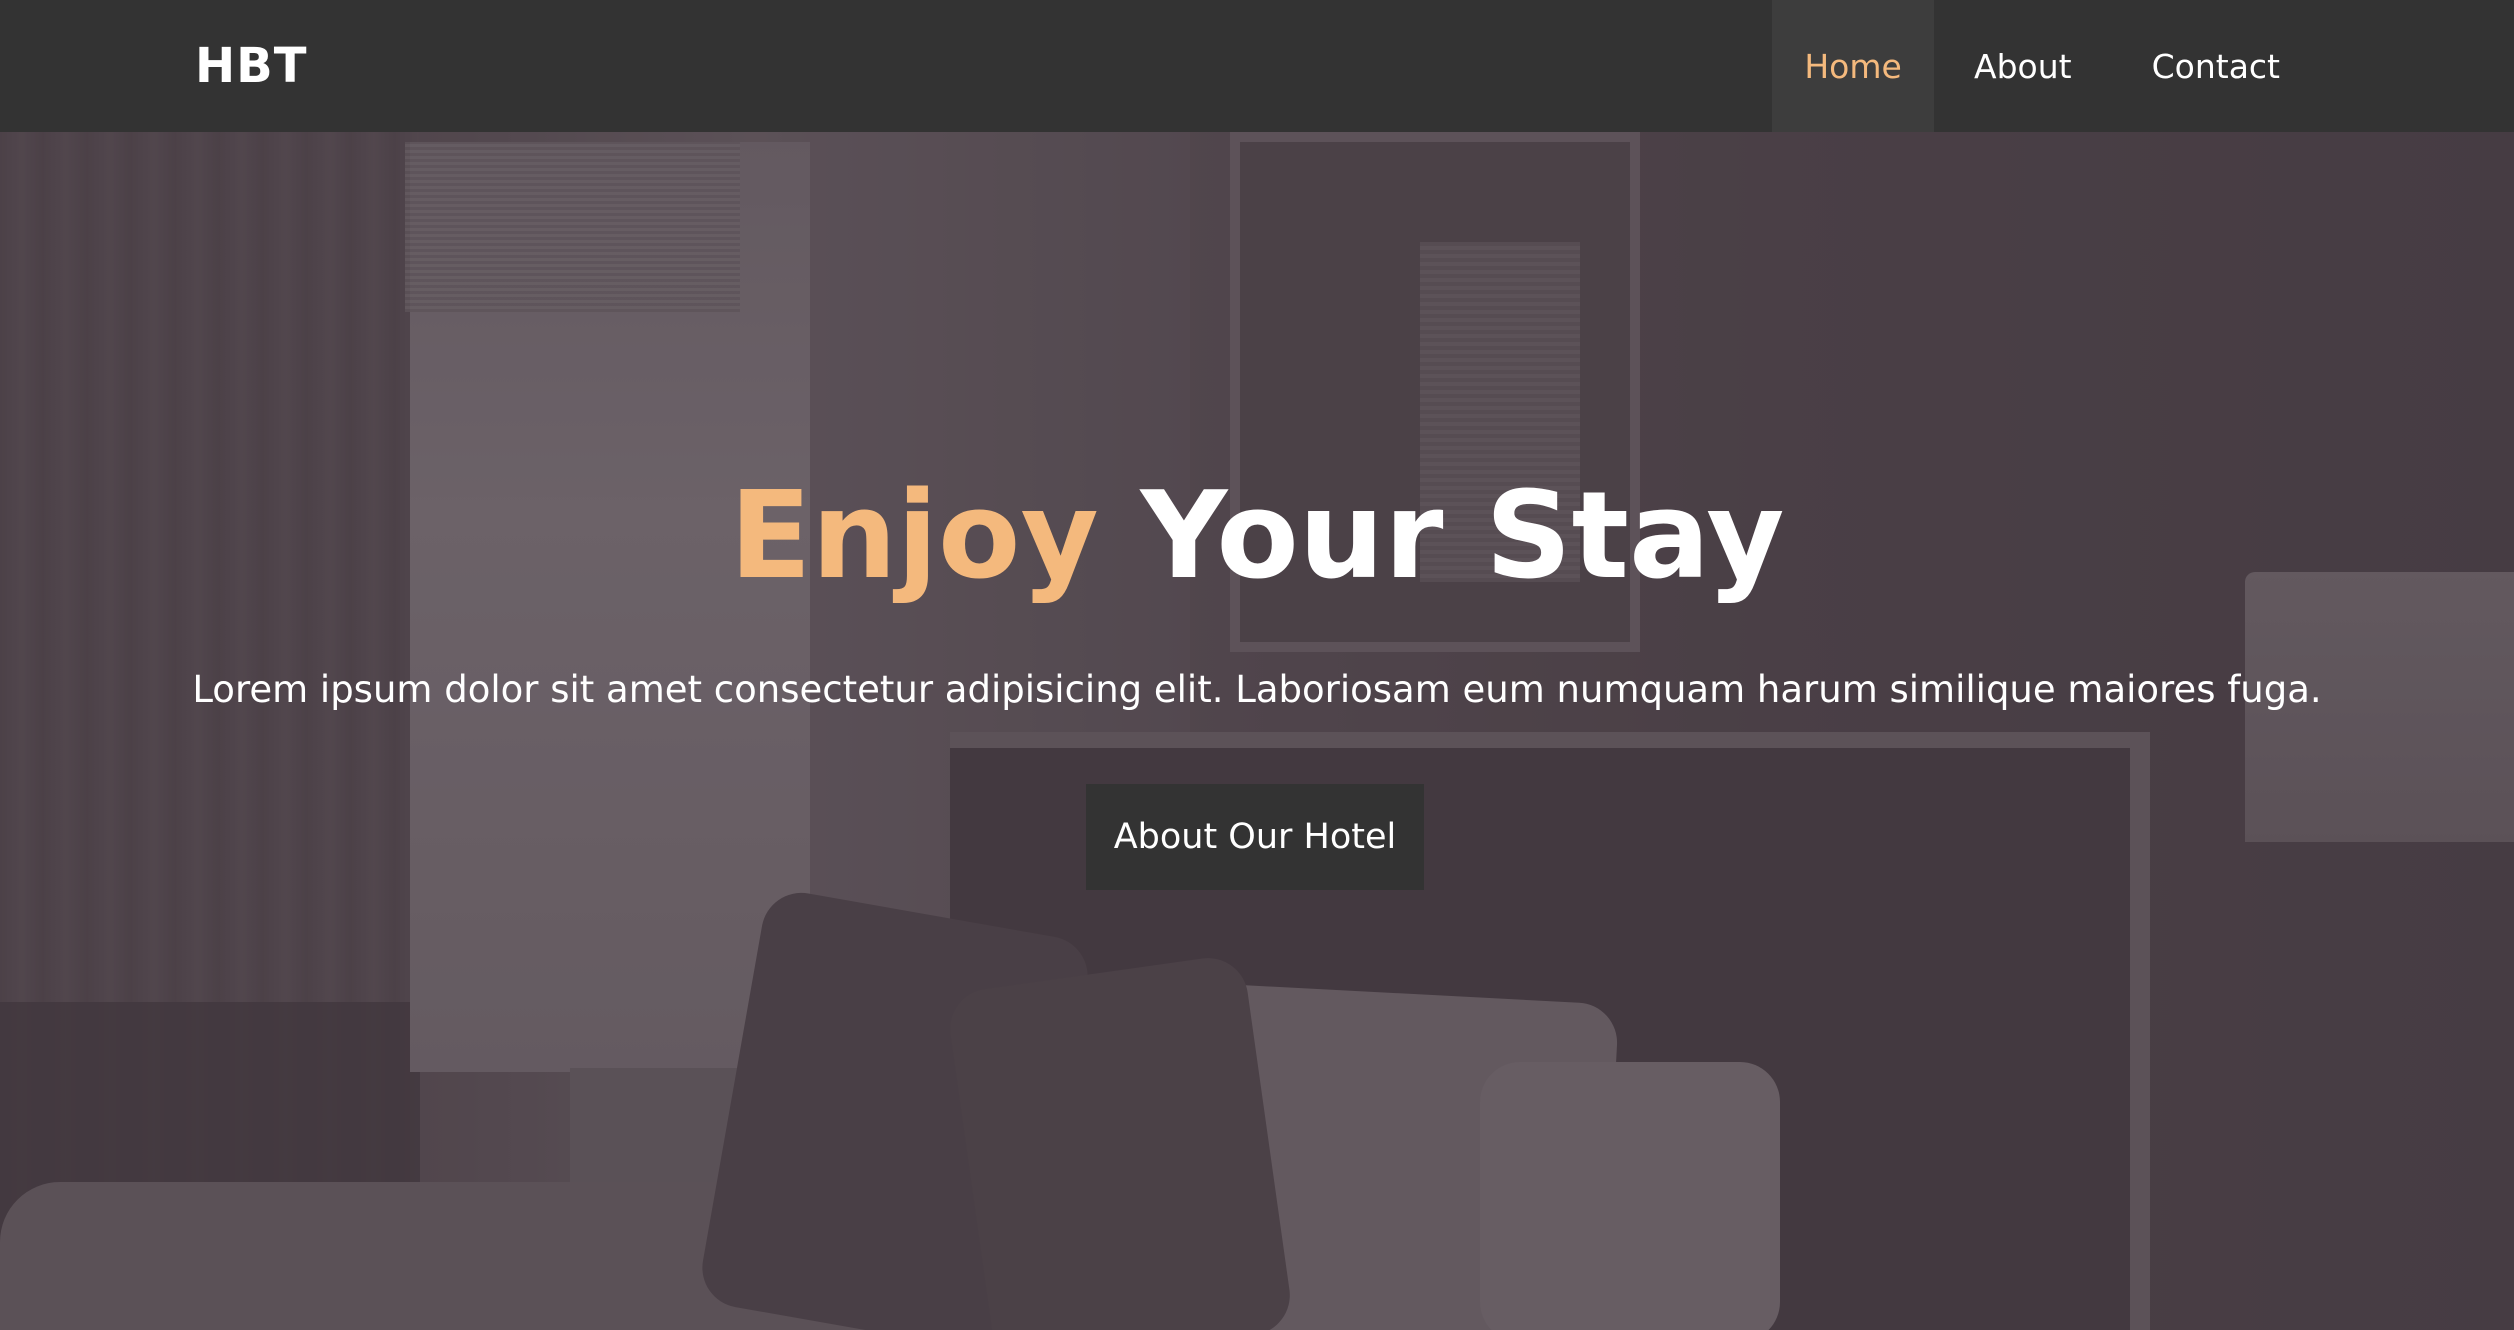  What do you see at coordinates (2023, 66) in the screenshot?
I see `nav-link-about: About` at bounding box center [2023, 66].